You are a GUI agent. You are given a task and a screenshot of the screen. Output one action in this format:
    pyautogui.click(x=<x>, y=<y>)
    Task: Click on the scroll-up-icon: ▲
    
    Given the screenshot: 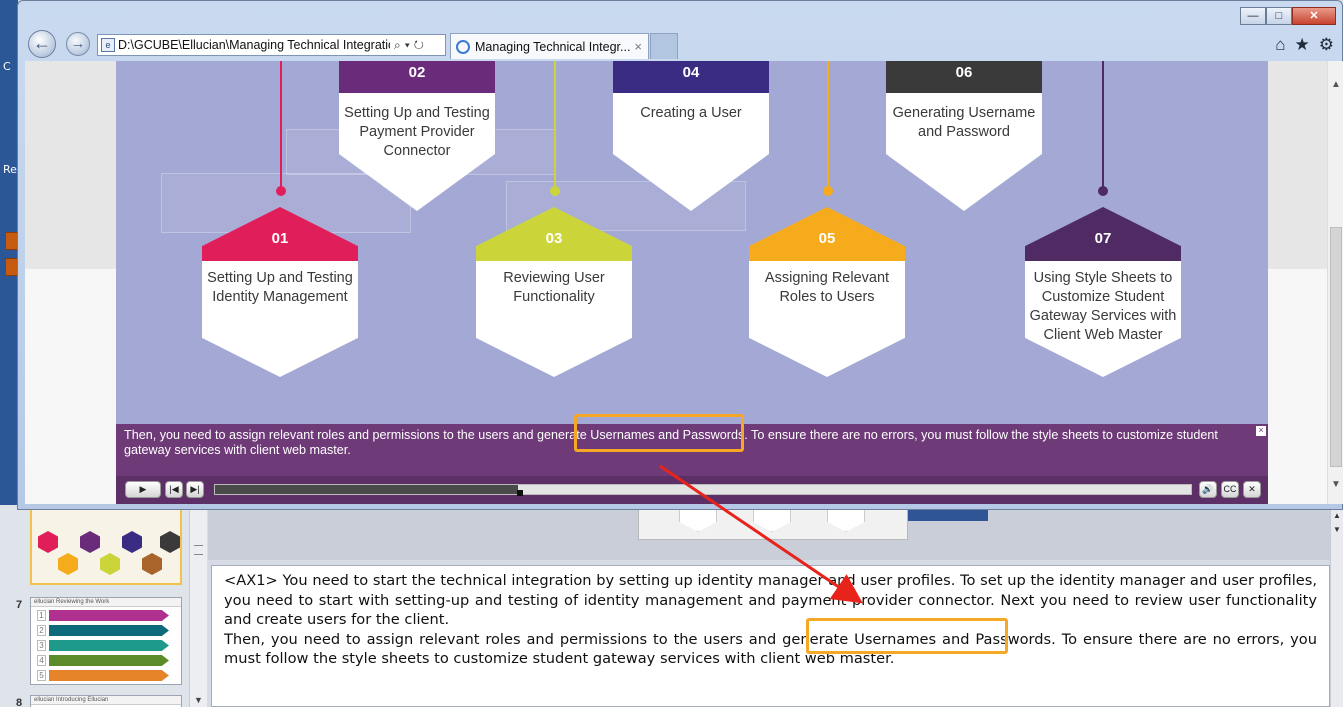 What is the action you would take?
    pyautogui.click(x=1337, y=515)
    